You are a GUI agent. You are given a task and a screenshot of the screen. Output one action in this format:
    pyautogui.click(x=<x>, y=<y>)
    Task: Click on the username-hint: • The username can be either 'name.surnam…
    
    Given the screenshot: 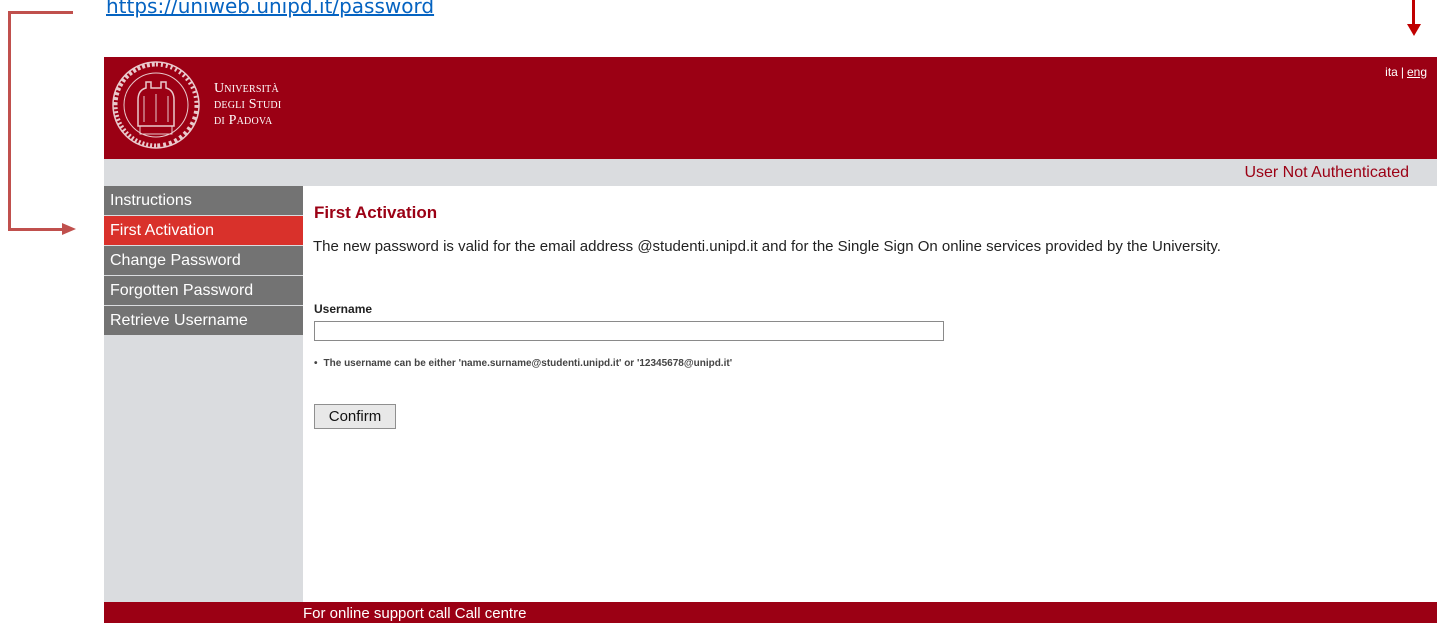 What is the action you would take?
    pyautogui.click(x=523, y=363)
    